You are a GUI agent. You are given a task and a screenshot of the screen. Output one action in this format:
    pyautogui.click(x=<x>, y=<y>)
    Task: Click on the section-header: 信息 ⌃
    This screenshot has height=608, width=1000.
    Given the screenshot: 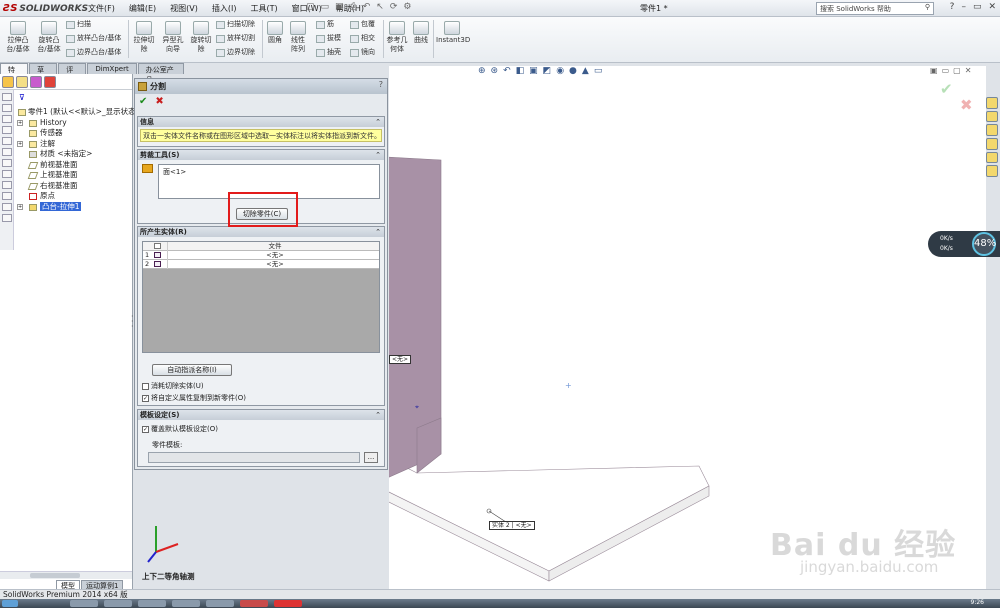 What is the action you would take?
    pyautogui.click(x=261, y=122)
    